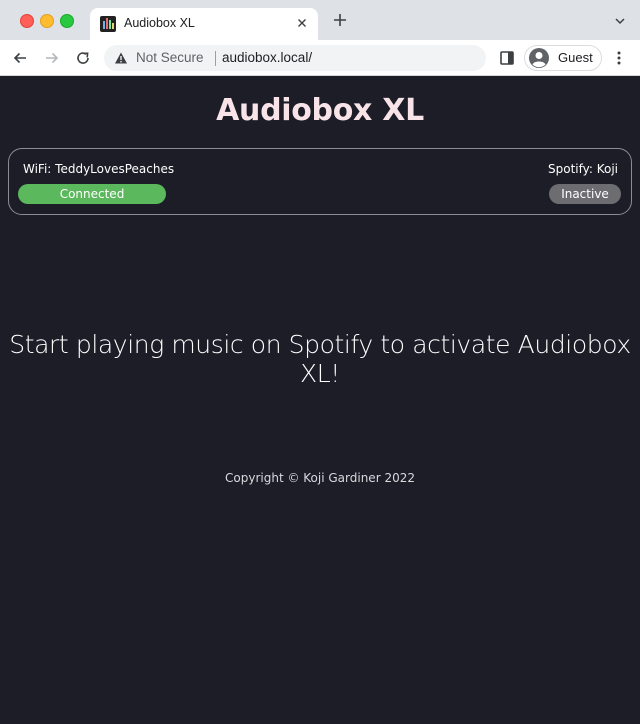 The width and height of the screenshot is (640, 724). What do you see at coordinates (108, 24) in the screenshot?
I see `audio-bars-icon` at bounding box center [108, 24].